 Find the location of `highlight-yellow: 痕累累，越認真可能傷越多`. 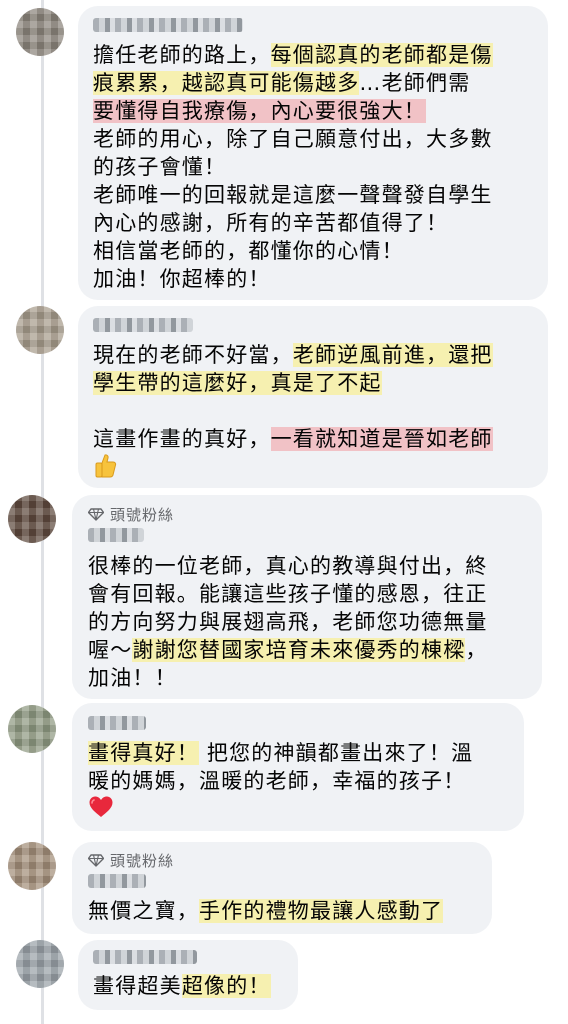

highlight-yellow: 痕累累，越認真可能傷越多 is located at coordinates (226, 83).